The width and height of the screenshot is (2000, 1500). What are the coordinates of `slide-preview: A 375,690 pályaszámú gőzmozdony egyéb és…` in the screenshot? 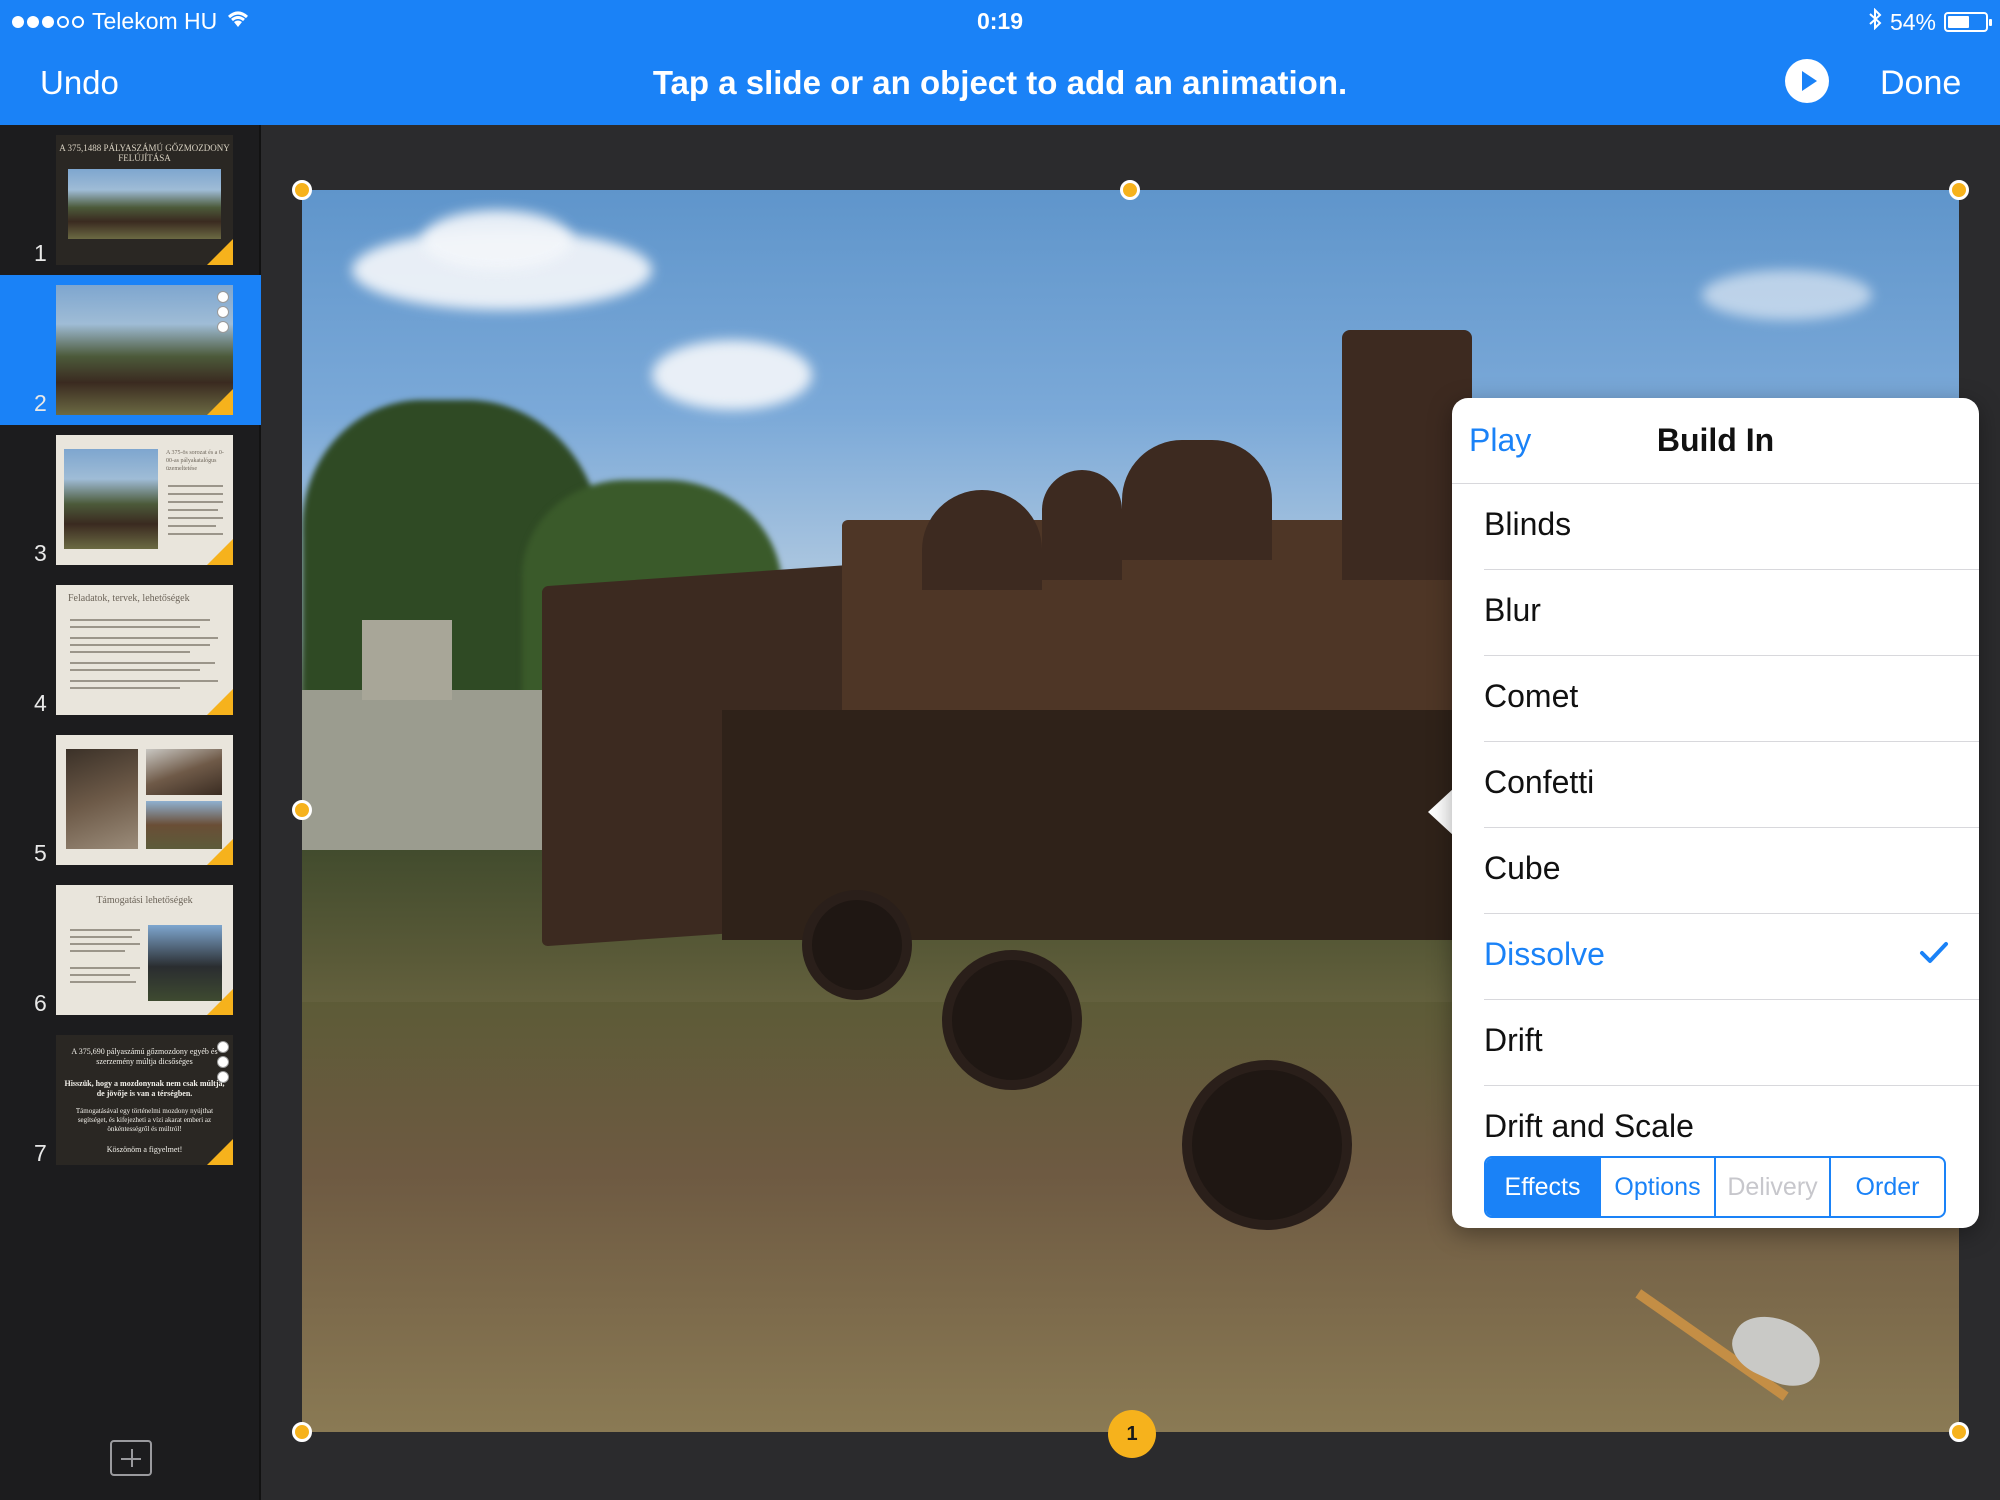 It's located at (144, 1100).